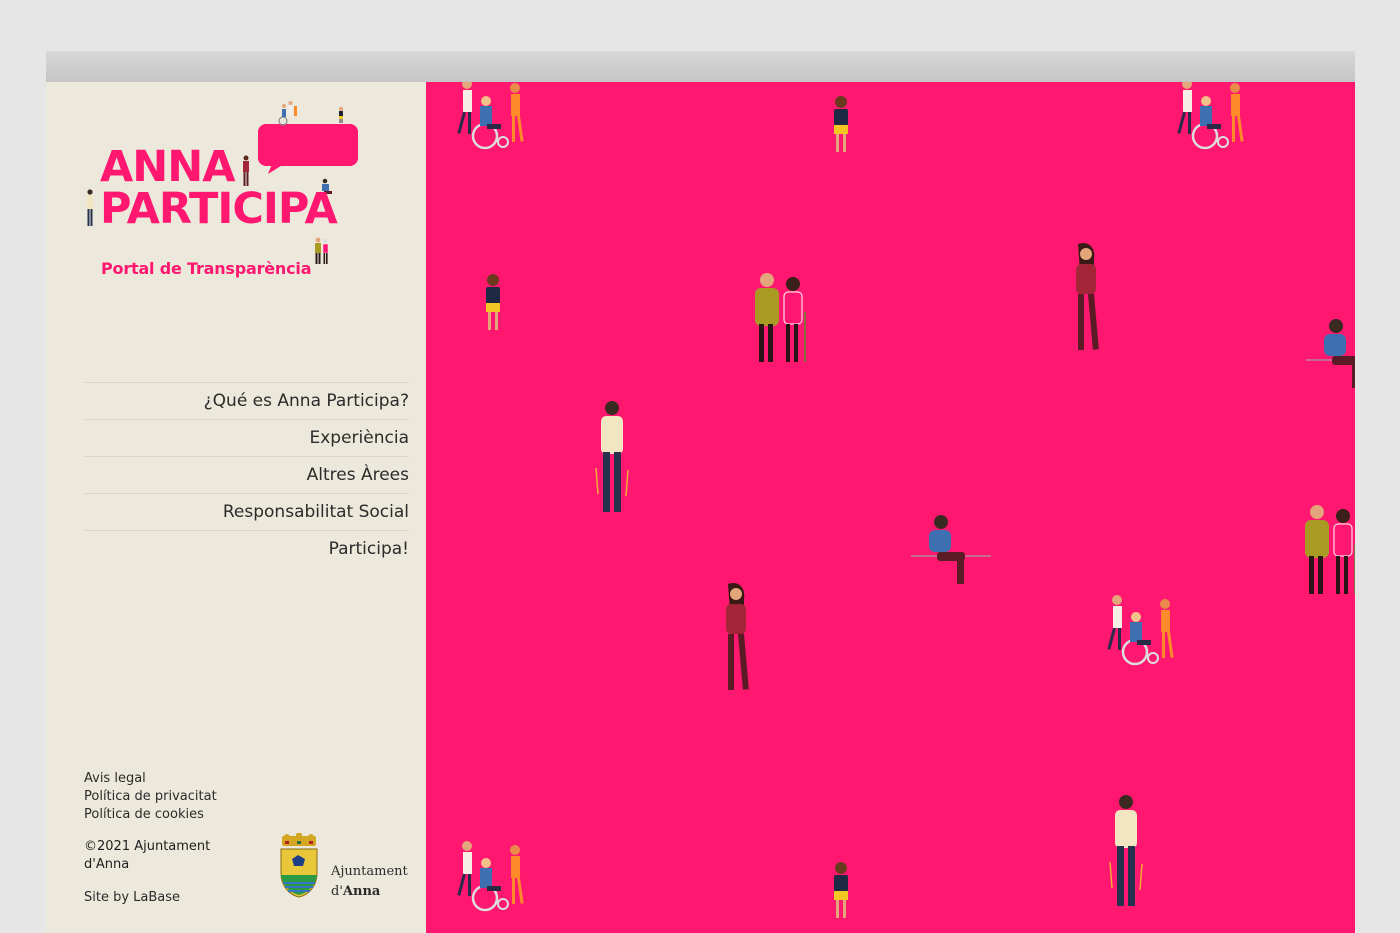 The height and width of the screenshot is (933, 1400). What do you see at coordinates (150, 815) in the screenshot?
I see `cookies-policy-link: Política de cookies` at bounding box center [150, 815].